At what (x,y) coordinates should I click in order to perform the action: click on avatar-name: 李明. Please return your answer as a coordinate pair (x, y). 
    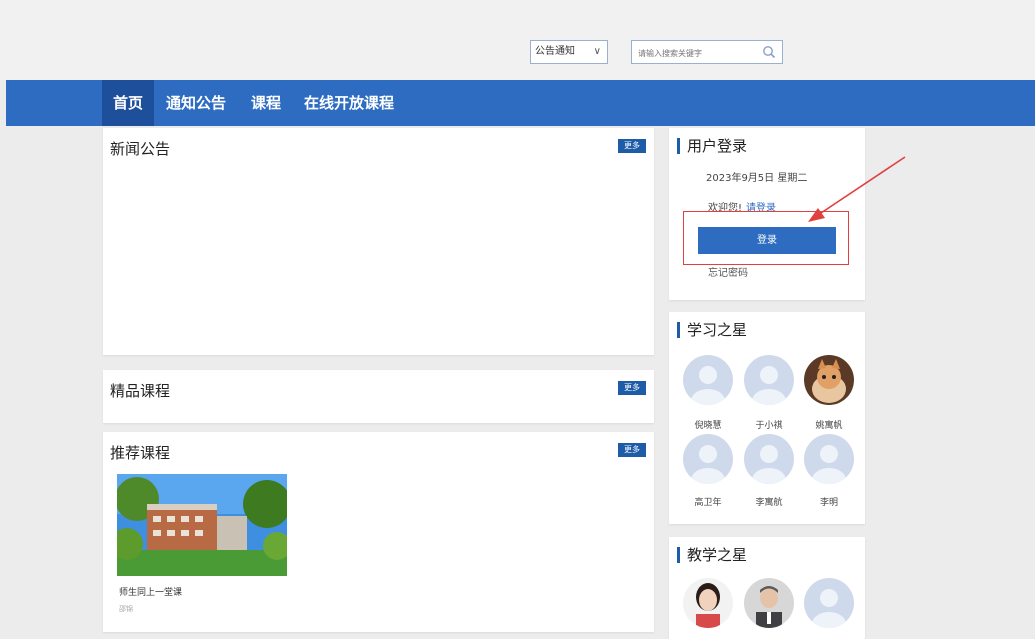
    Looking at the image, I should click on (828, 503).